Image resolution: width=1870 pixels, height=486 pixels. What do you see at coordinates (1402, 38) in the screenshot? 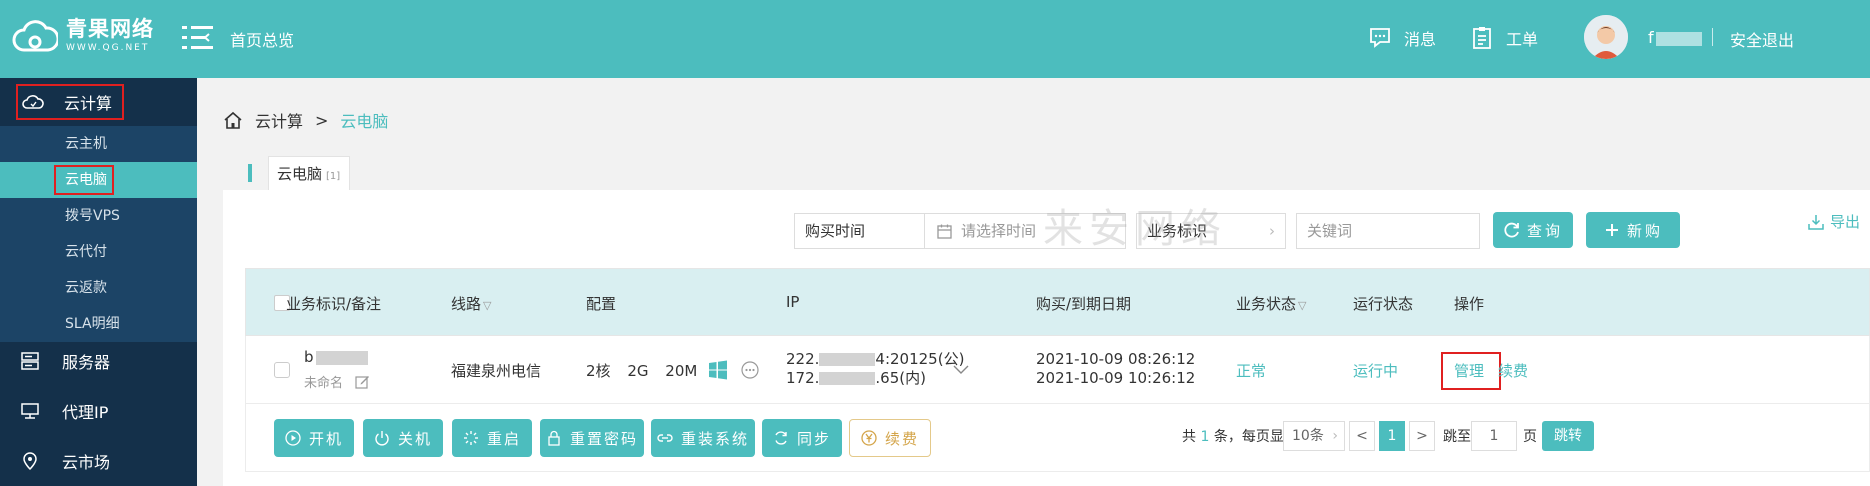
I see `messages-link: 消息` at bounding box center [1402, 38].